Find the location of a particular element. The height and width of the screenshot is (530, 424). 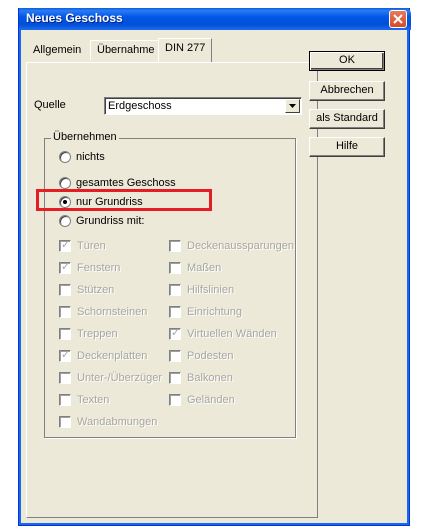

checkbox-label: Unter-/Überzüger is located at coordinates (119, 378).